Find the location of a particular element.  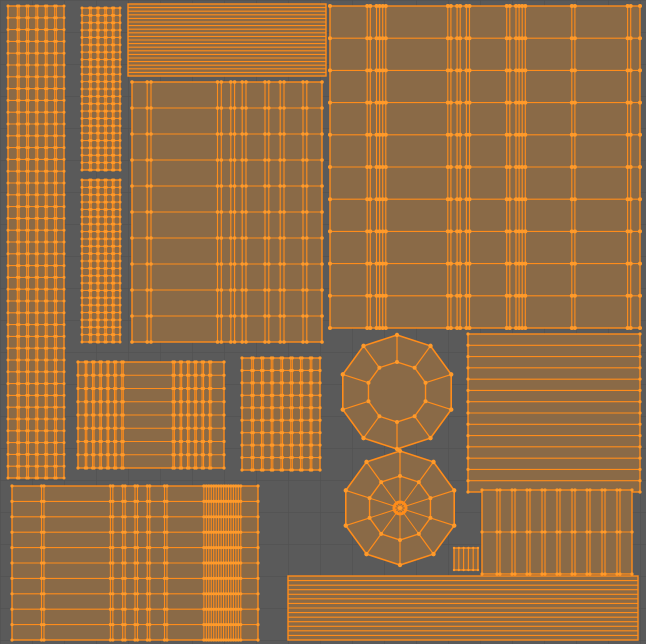

island-left-tall is located at coordinates (36, 242).